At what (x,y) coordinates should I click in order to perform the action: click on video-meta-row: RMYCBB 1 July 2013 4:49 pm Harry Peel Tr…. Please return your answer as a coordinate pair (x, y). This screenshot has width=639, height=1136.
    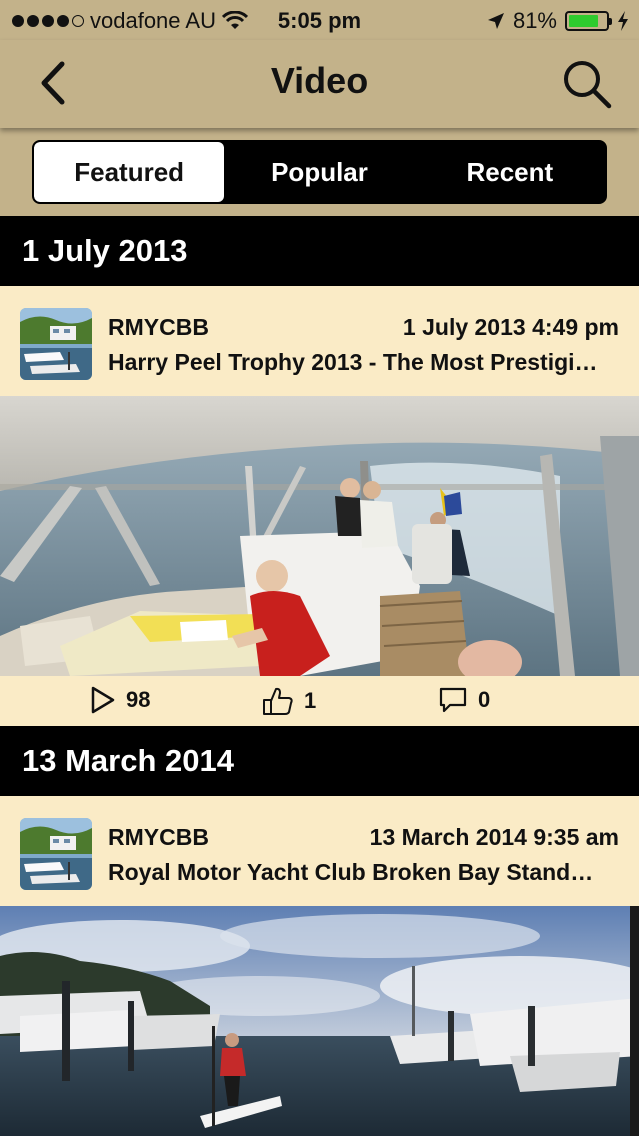
    Looking at the image, I should click on (319, 341).